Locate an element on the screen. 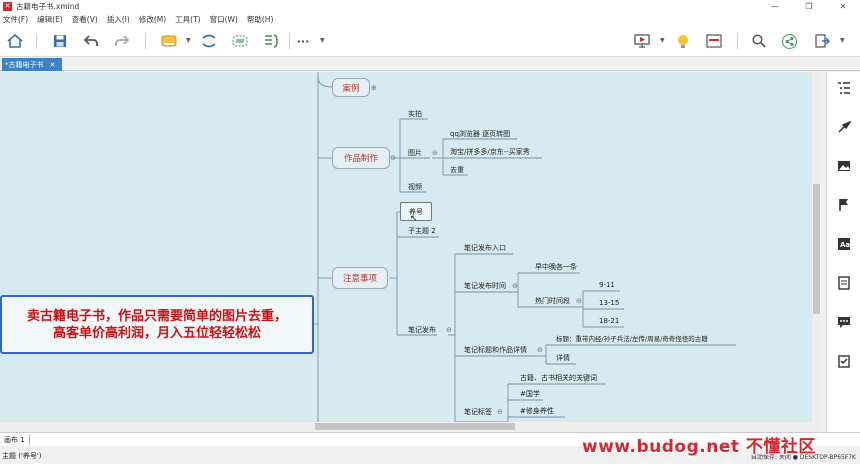  window-title: 古籍电子书.xmind is located at coordinates (48, 6).